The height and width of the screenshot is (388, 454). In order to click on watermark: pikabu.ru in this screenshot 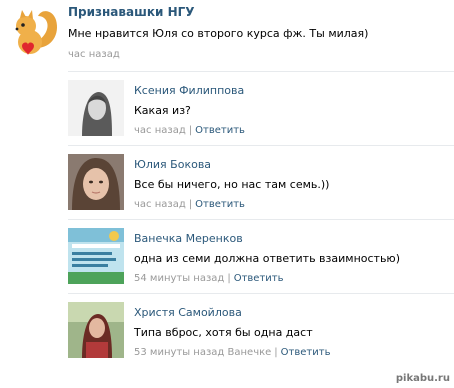, I will do `click(422, 378)`.